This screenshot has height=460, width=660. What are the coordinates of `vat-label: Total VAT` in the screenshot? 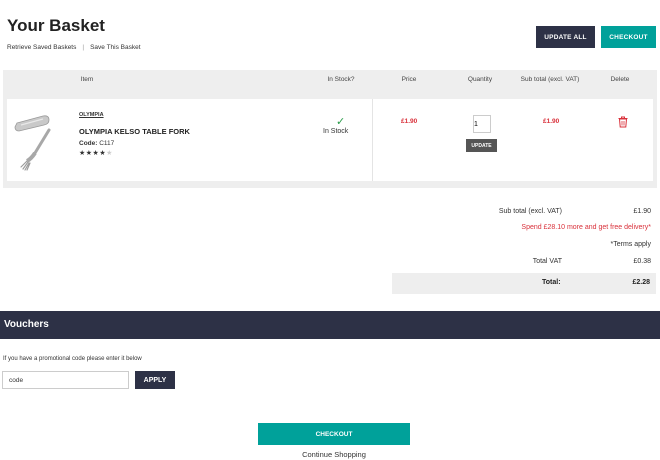 It's located at (547, 261).